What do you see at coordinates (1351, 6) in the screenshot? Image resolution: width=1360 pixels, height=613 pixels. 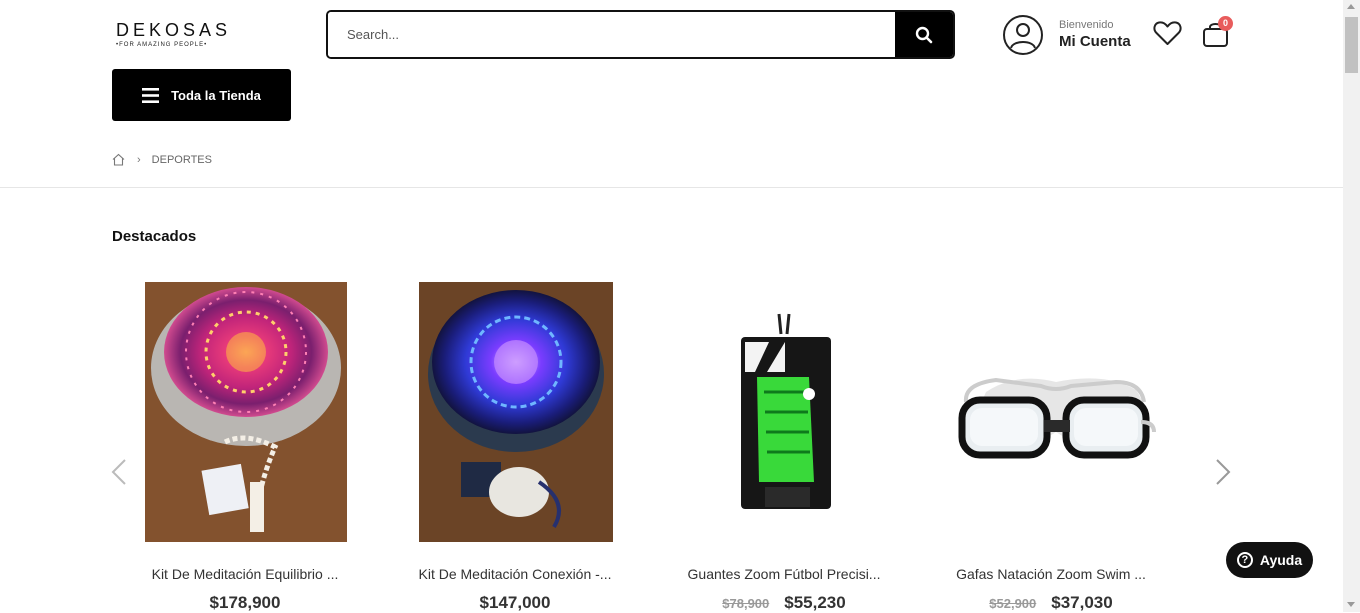 I see `scroll-up-icon` at bounding box center [1351, 6].